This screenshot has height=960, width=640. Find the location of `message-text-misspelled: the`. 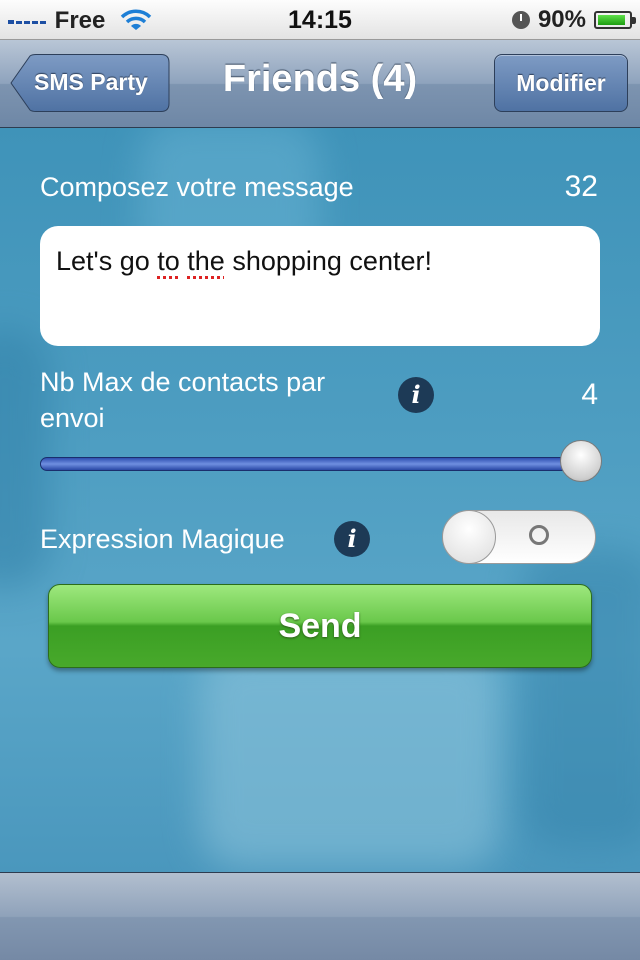

message-text-misspelled: the is located at coordinates (206, 261).